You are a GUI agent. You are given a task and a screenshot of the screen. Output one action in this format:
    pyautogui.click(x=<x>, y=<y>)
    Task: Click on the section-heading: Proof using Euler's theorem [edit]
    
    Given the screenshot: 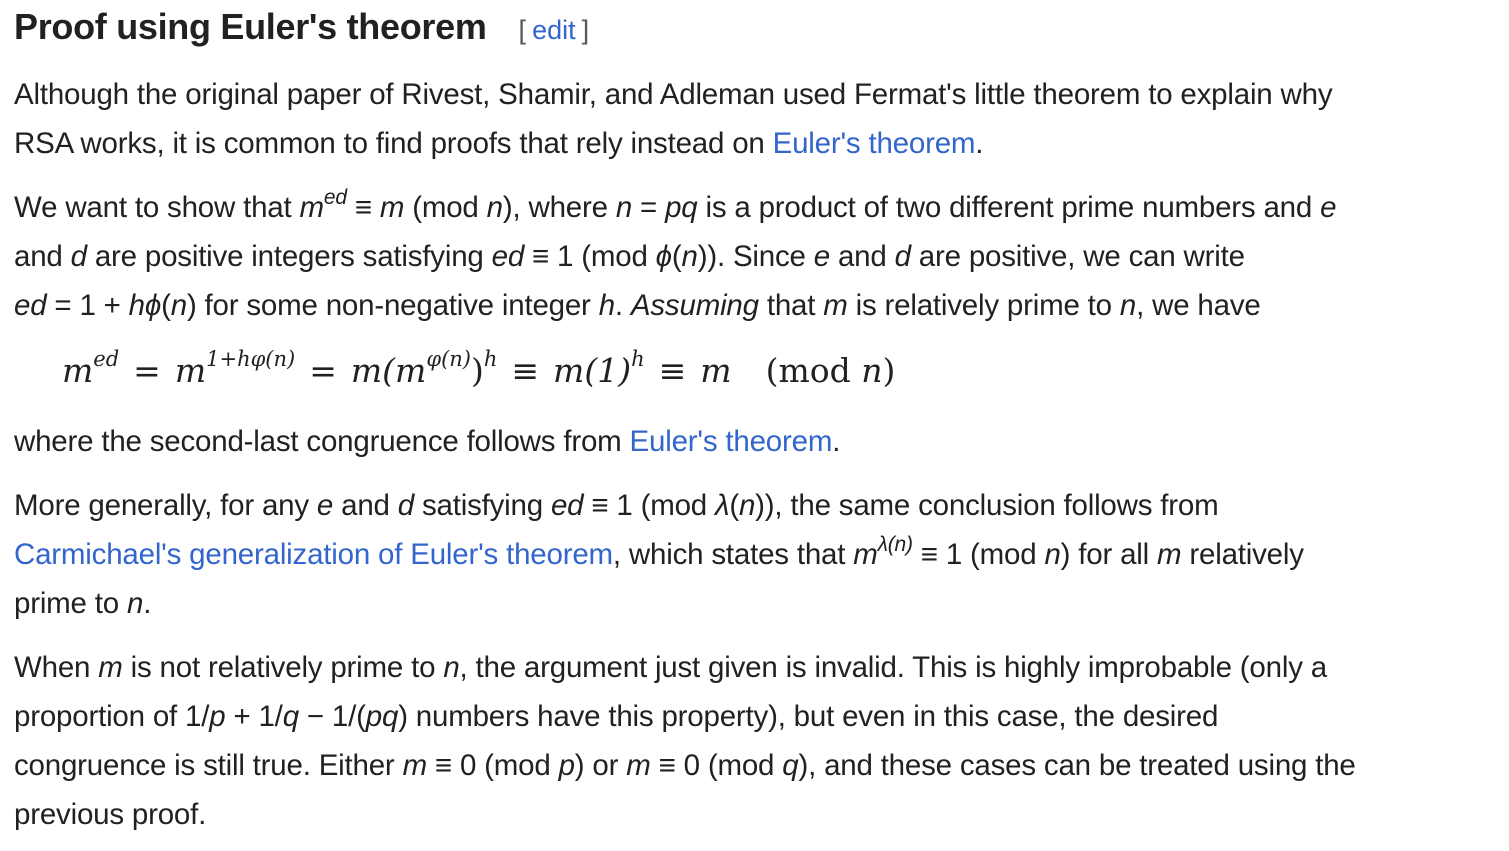 What is the action you would take?
    pyautogui.click(x=301, y=27)
    